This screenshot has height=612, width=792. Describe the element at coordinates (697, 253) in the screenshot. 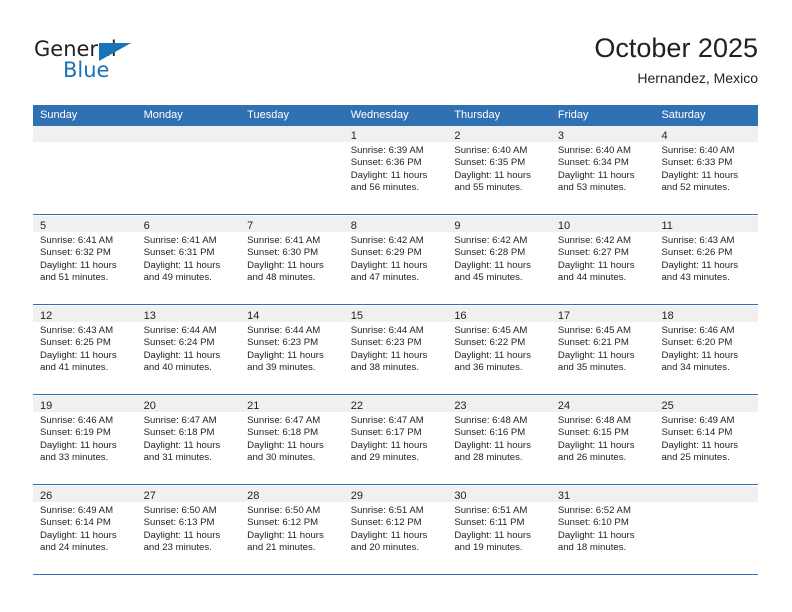

I see `day-detail-line: Sunset: 6:26 PM` at that location.